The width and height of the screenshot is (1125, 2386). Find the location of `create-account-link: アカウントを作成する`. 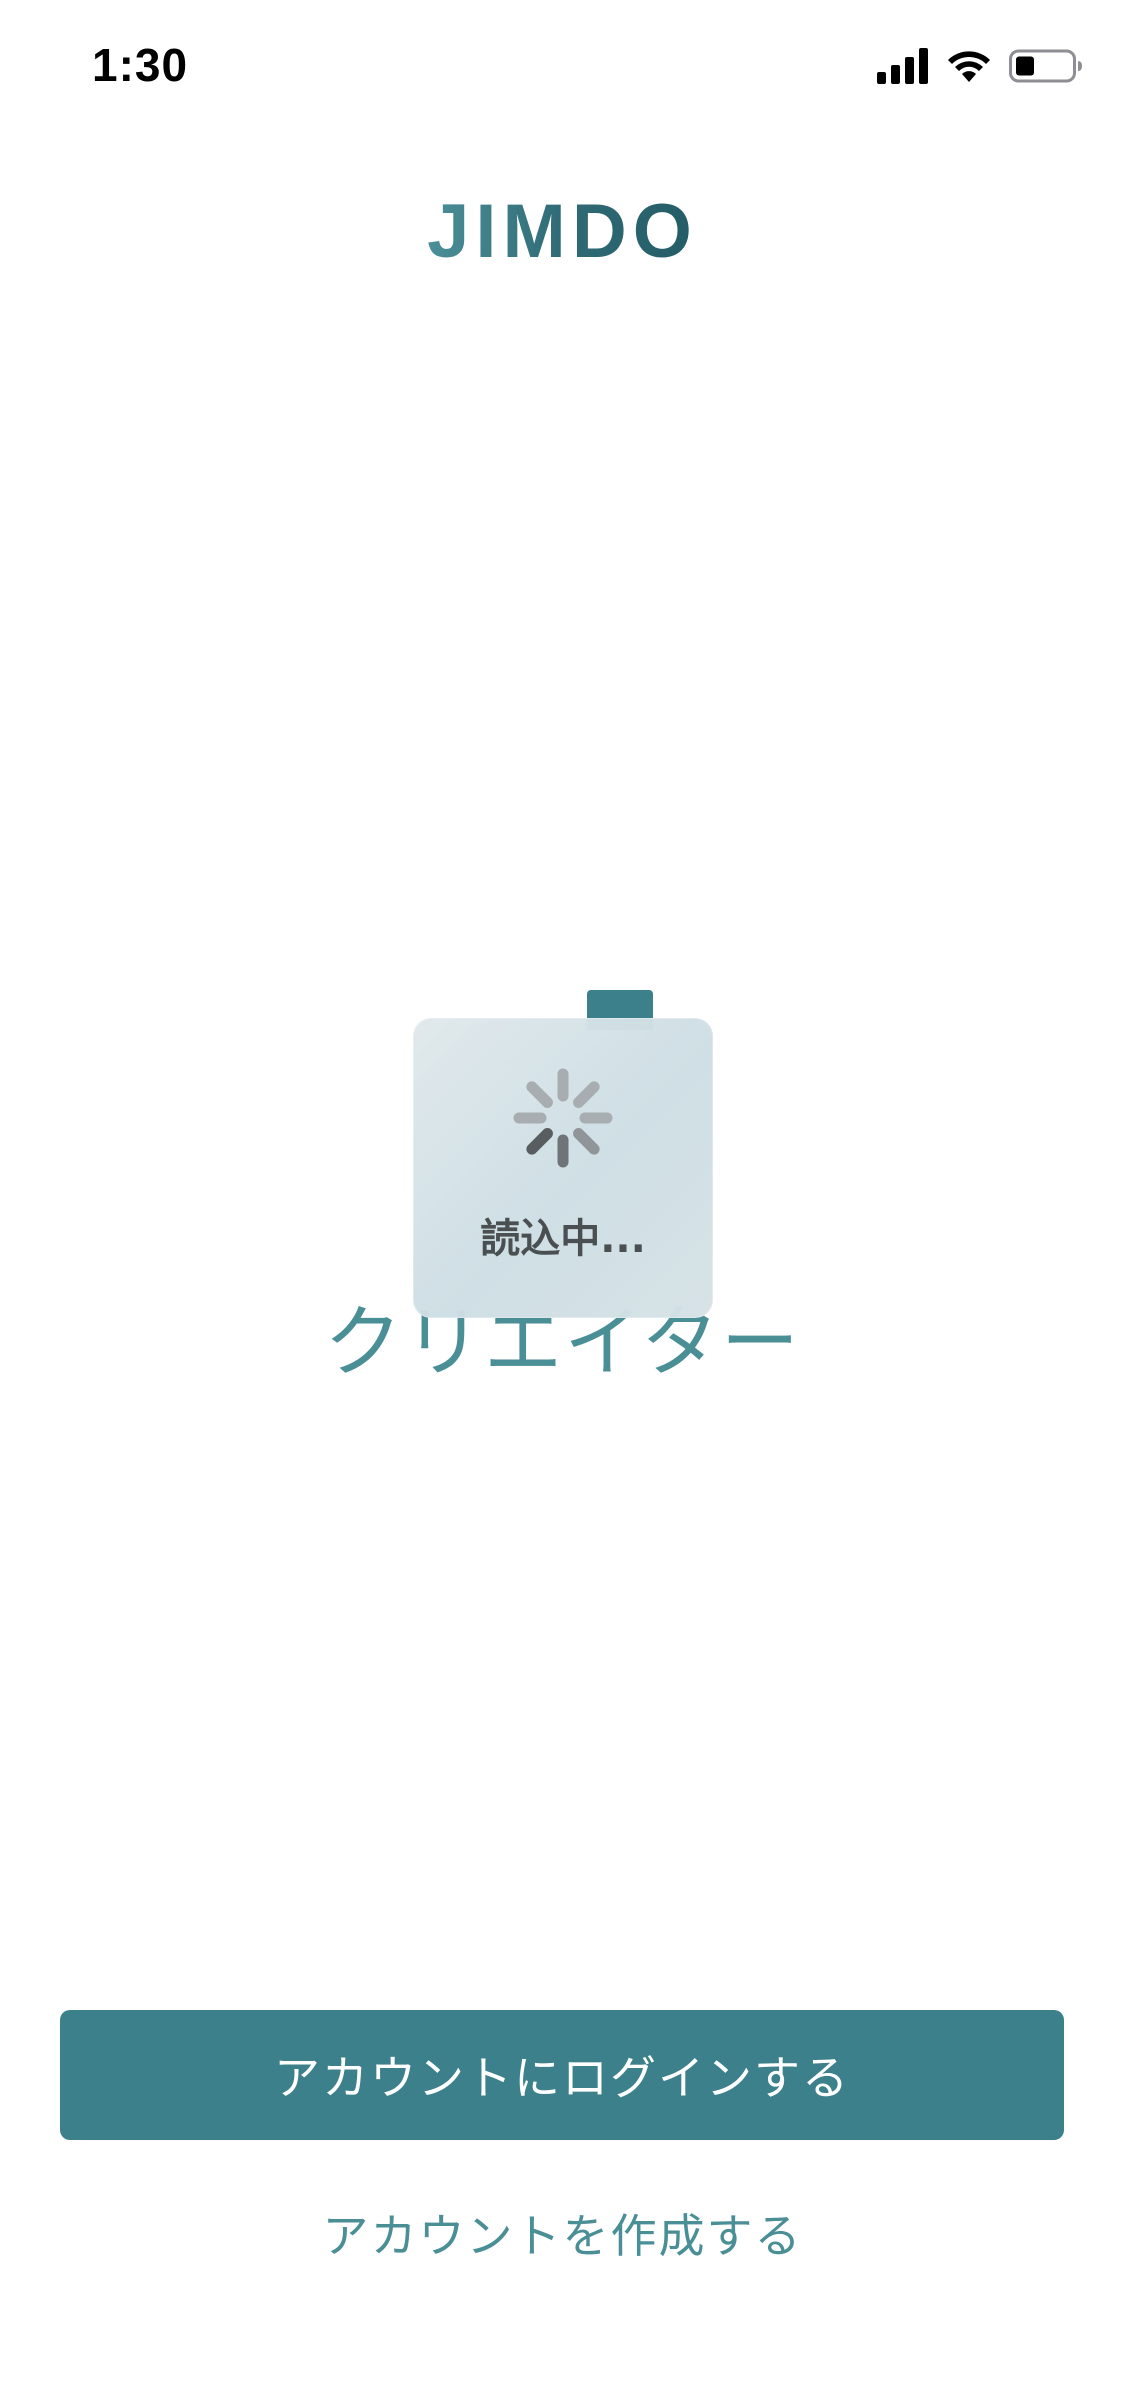

create-account-link: アカウントを作成する is located at coordinates (562, 2233).